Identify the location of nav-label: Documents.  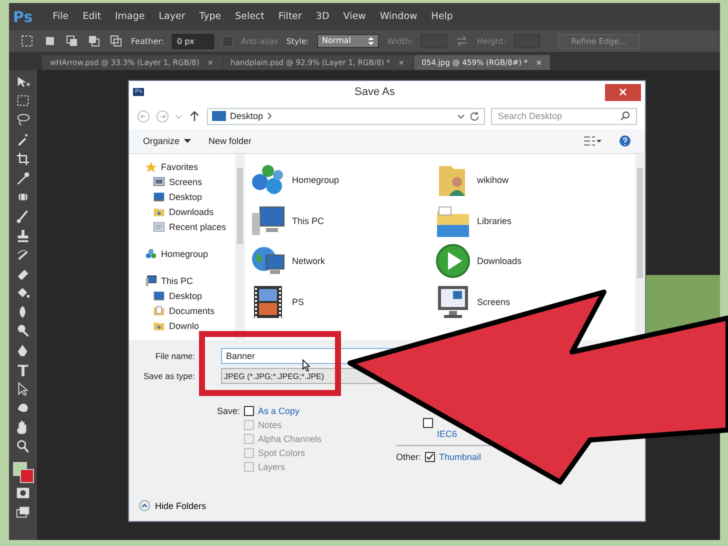
(192, 311).